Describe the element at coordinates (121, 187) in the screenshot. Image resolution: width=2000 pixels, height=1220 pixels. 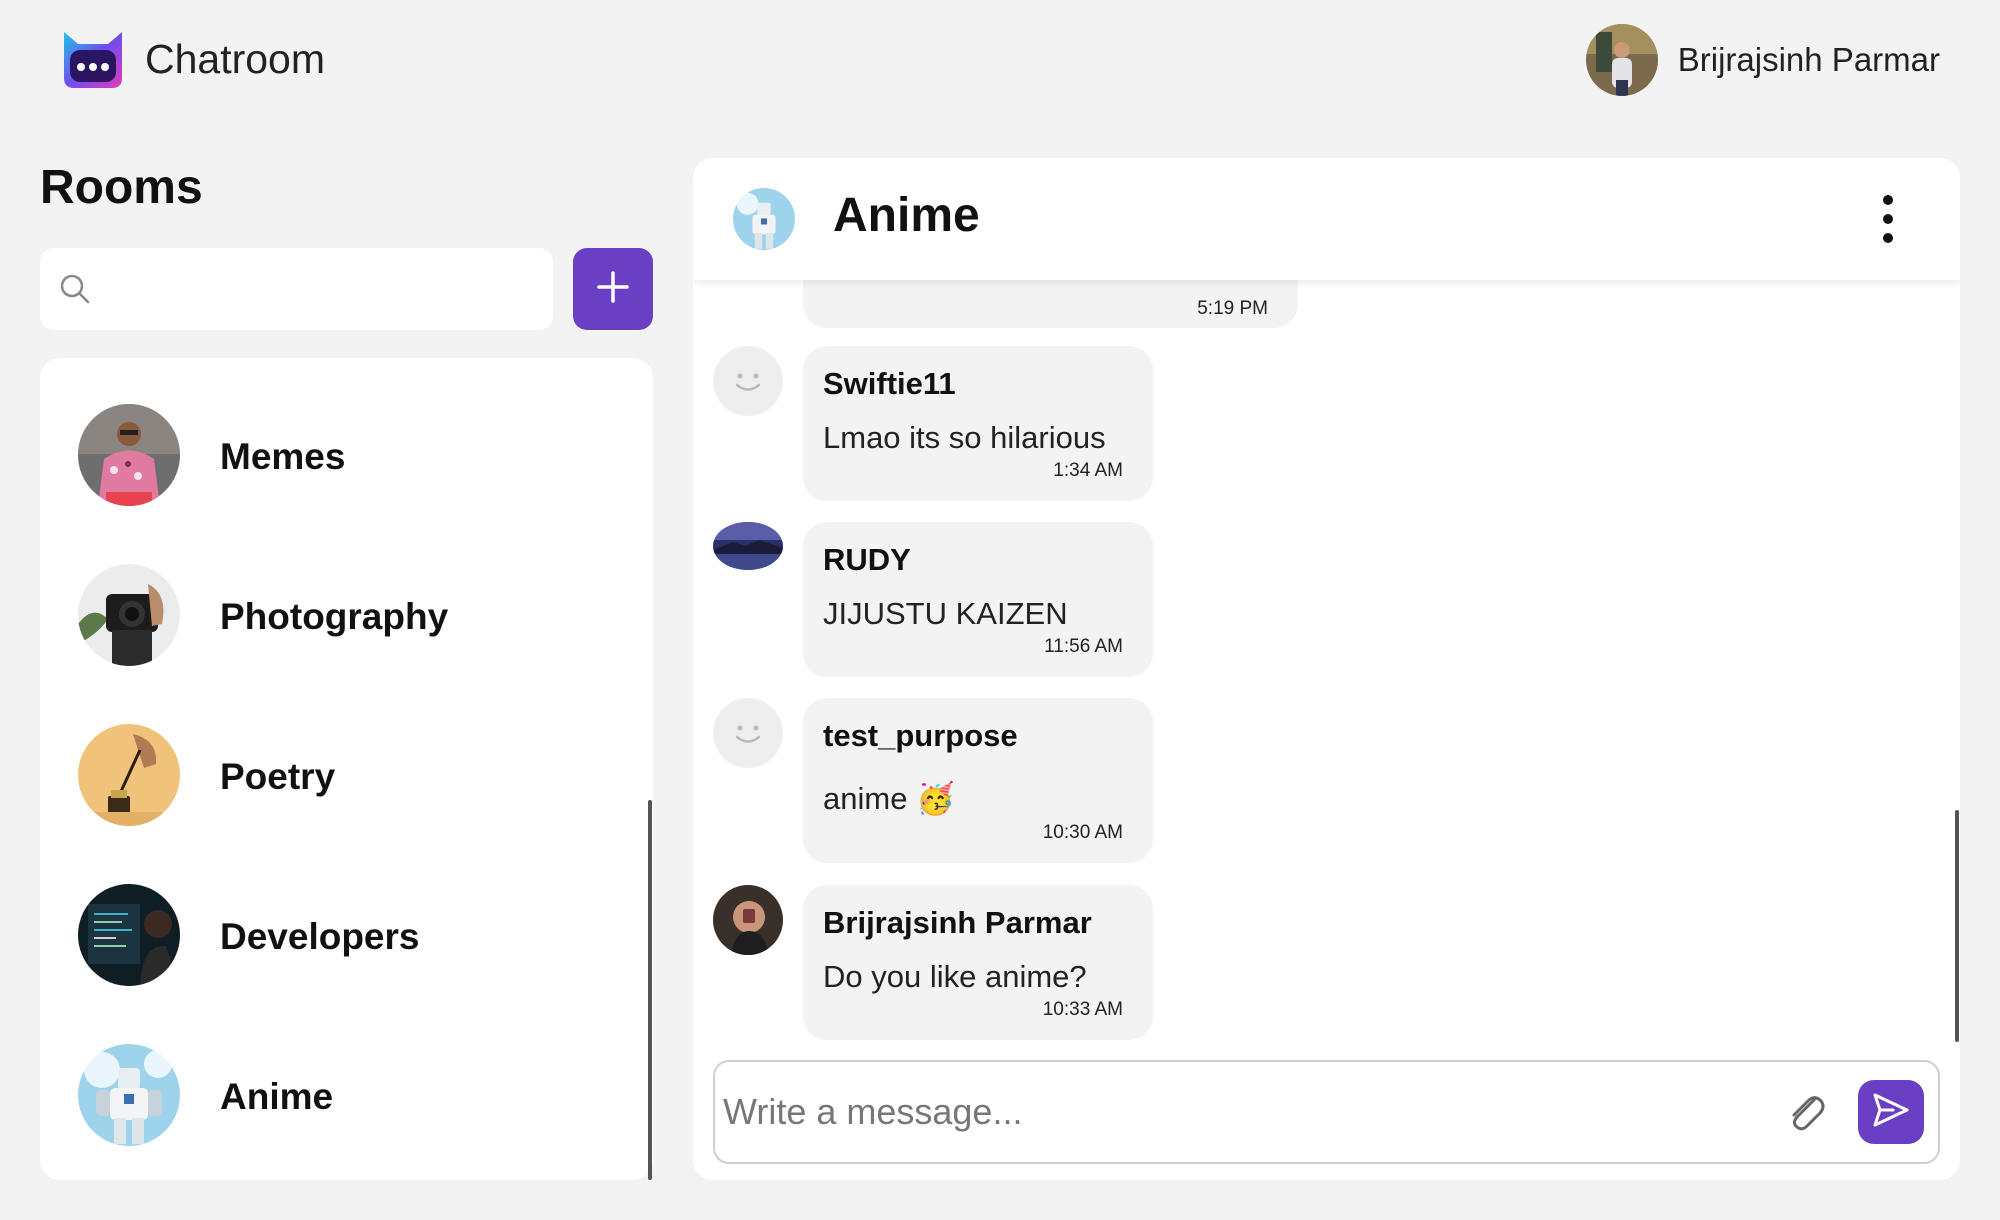
I see `rooms-heading: Rooms` at that location.